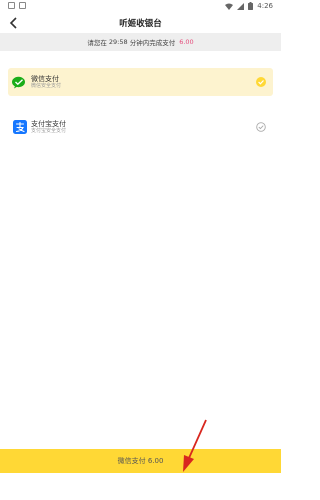  Describe the element at coordinates (261, 127) in the screenshot. I see `check-unselected-icon` at that location.